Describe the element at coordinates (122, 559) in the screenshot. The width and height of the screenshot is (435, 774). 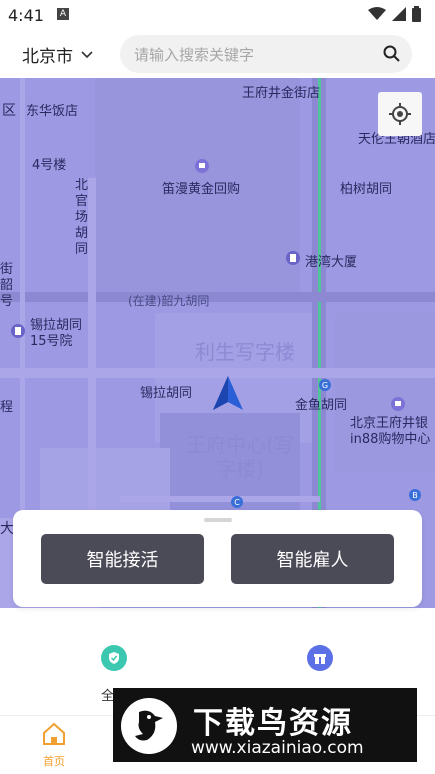
I see `smart-job-button: 智能接活` at that location.